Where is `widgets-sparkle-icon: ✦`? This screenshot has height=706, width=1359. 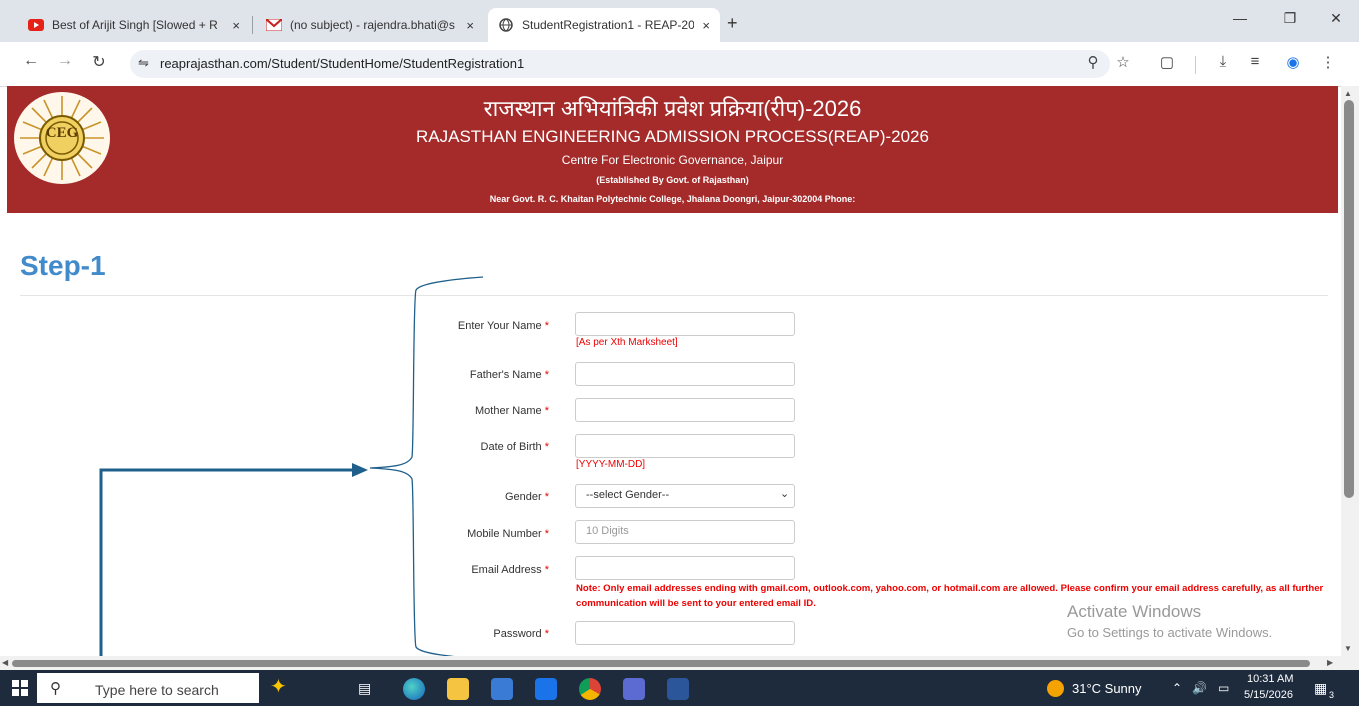
widgets-sparkle-icon: ✦ is located at coordinates (278, 686).